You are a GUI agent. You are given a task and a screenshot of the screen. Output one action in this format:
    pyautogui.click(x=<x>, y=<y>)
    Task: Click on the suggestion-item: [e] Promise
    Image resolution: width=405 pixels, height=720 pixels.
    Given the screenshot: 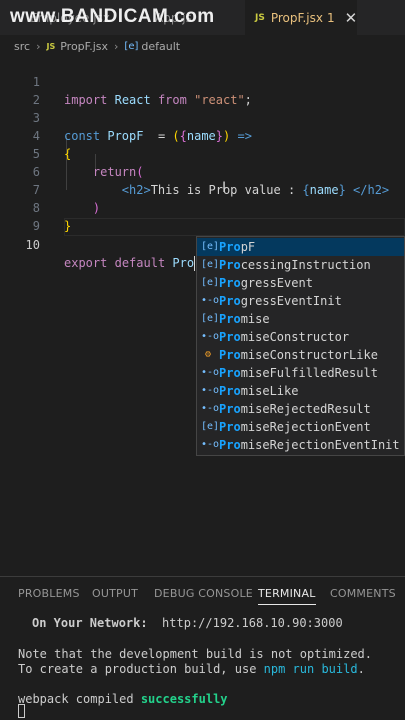 What is the action you would take?
    pyautogui.click(x=300, y=319)
    